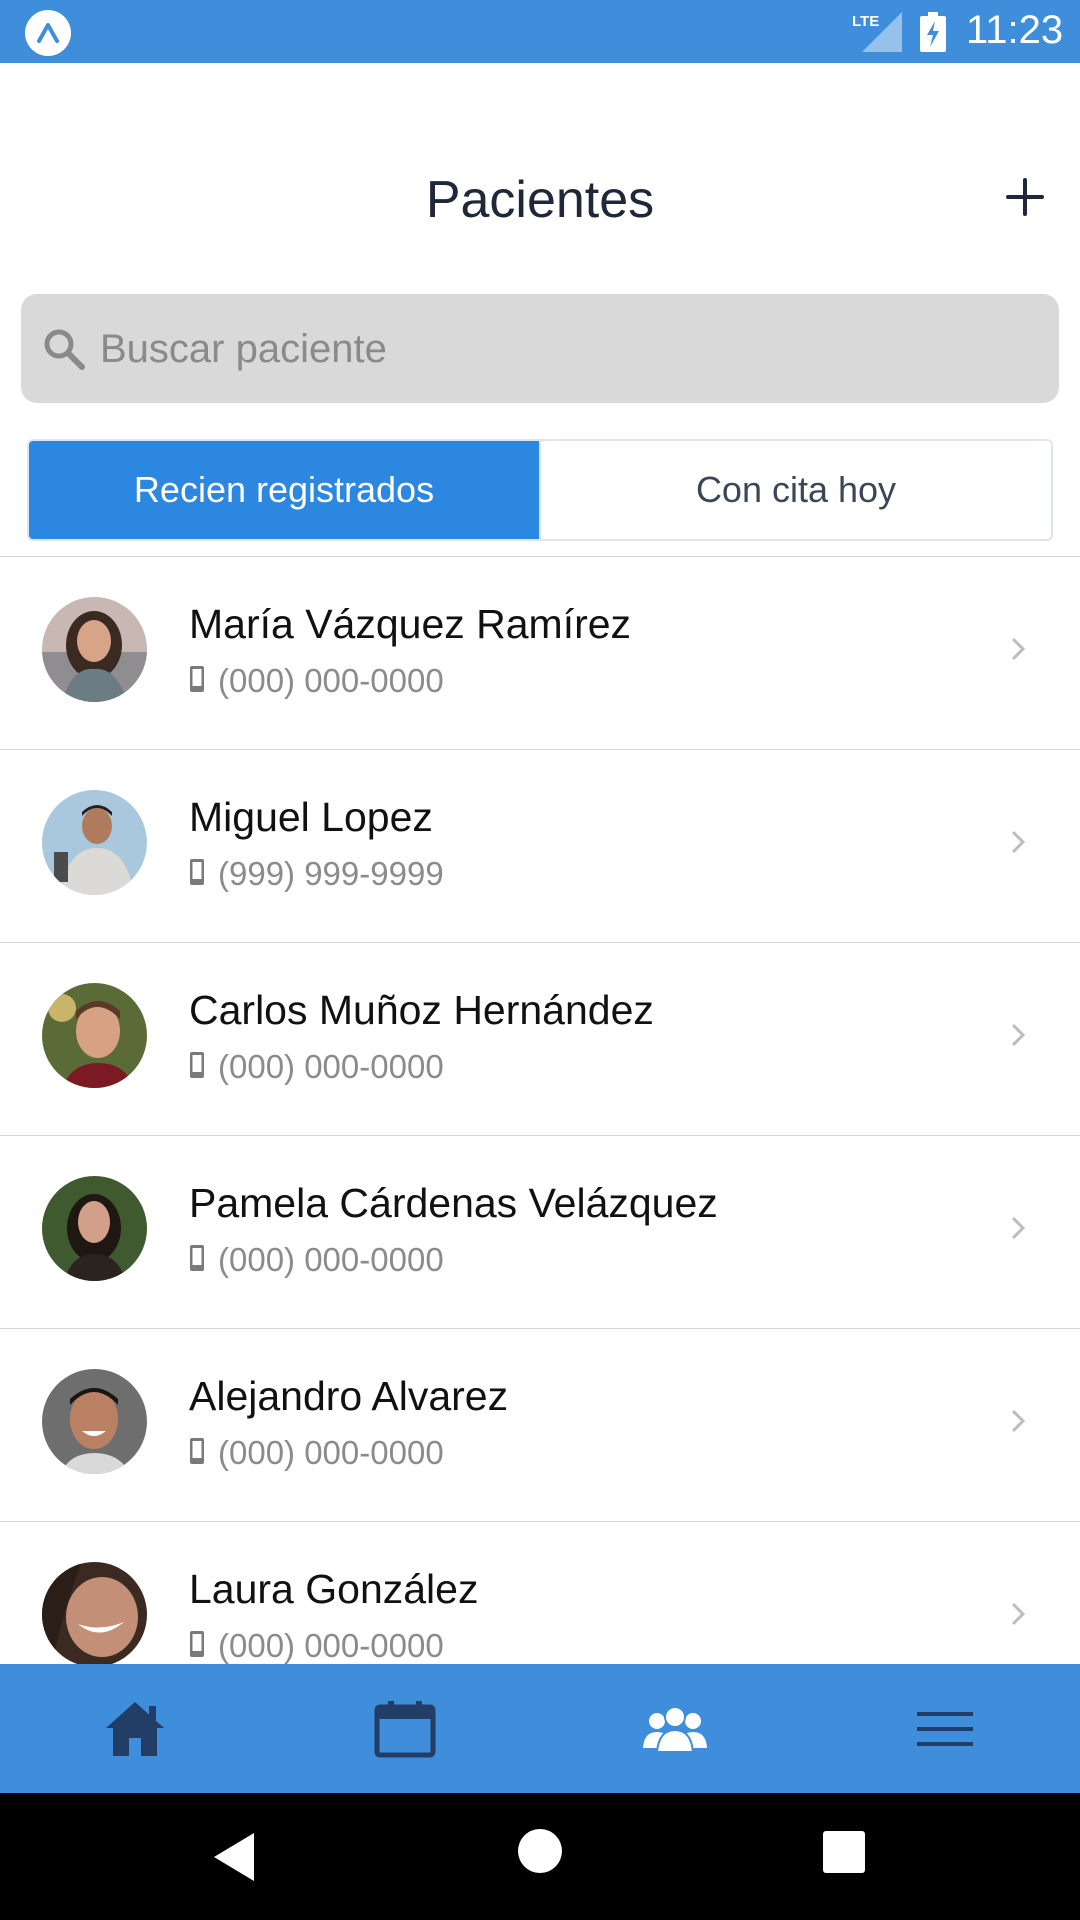 The height and width of the screenshot is (1920, 1080). Describe the element at coordinates (795, 490) in the screenshot. I see `tab-con-cita-hoy: Con cita hoy` at that location.